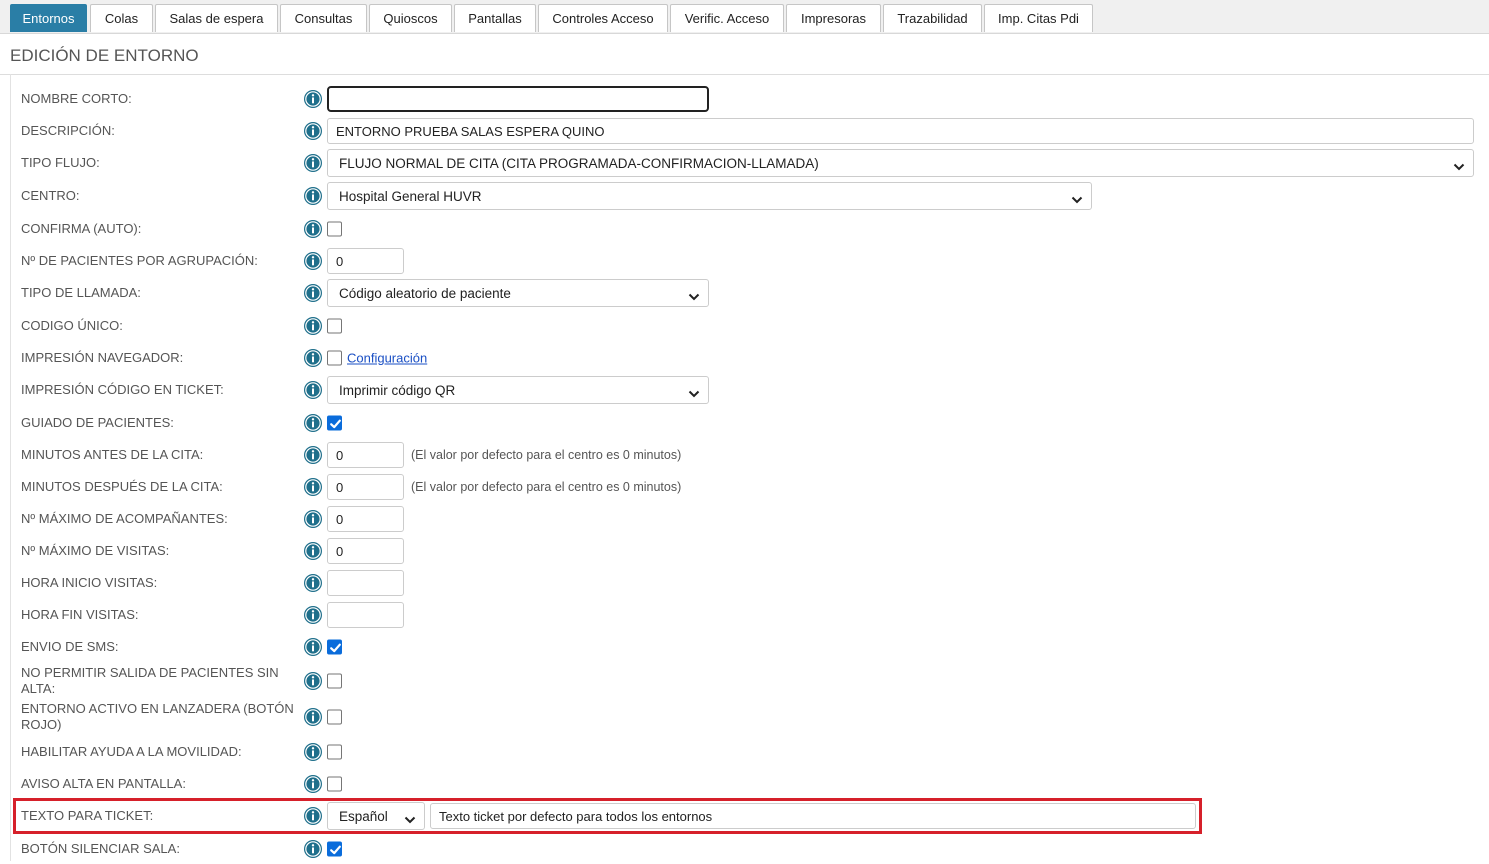 The image size is (1489, 864). What do you see at coordinates (744, 849) in the screenshot?
I see `row-boton-silenciar-sala: BOTÓN SILENCIAR SALA:` at bounding box center [744, 849].